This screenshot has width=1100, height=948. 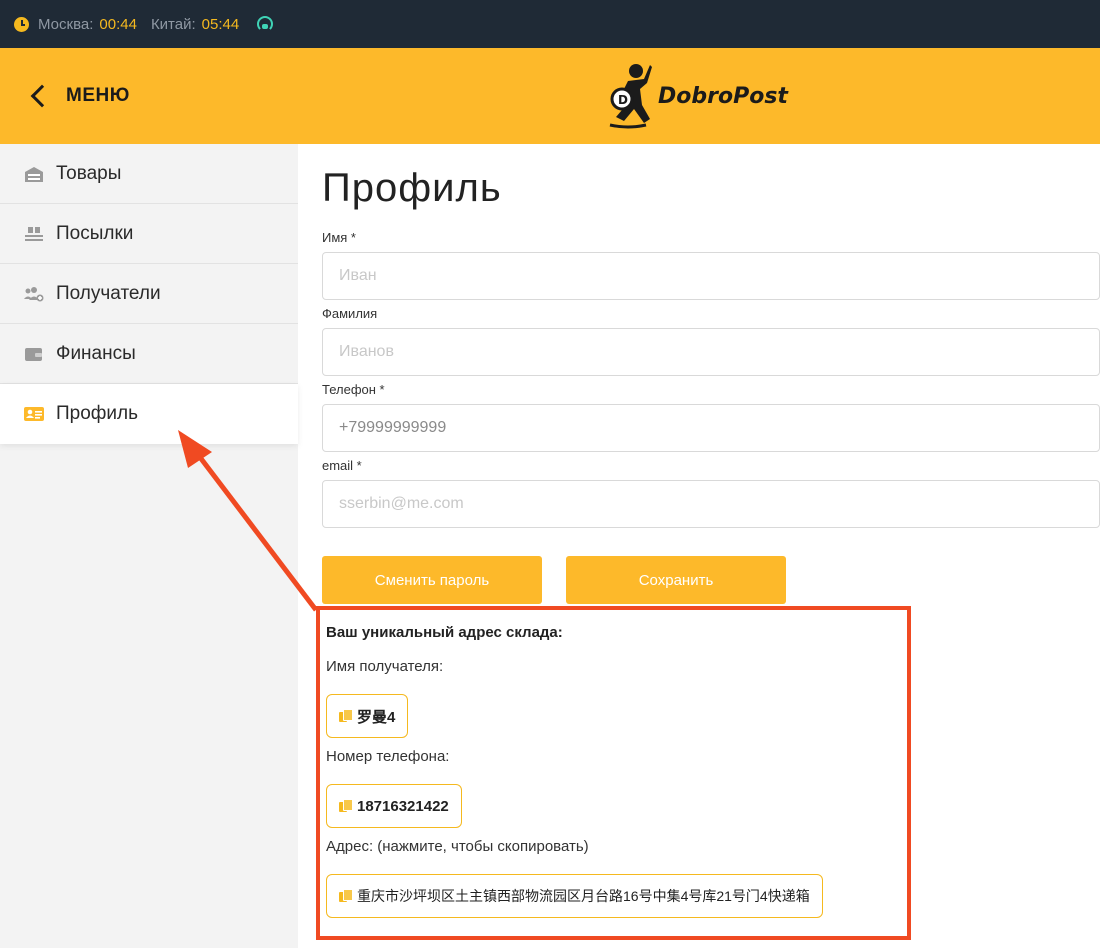 What do you see at coordinates (66, 24) in the screenshot?
I see `moscow-label: Москва:` at bounding box center [66, 24].